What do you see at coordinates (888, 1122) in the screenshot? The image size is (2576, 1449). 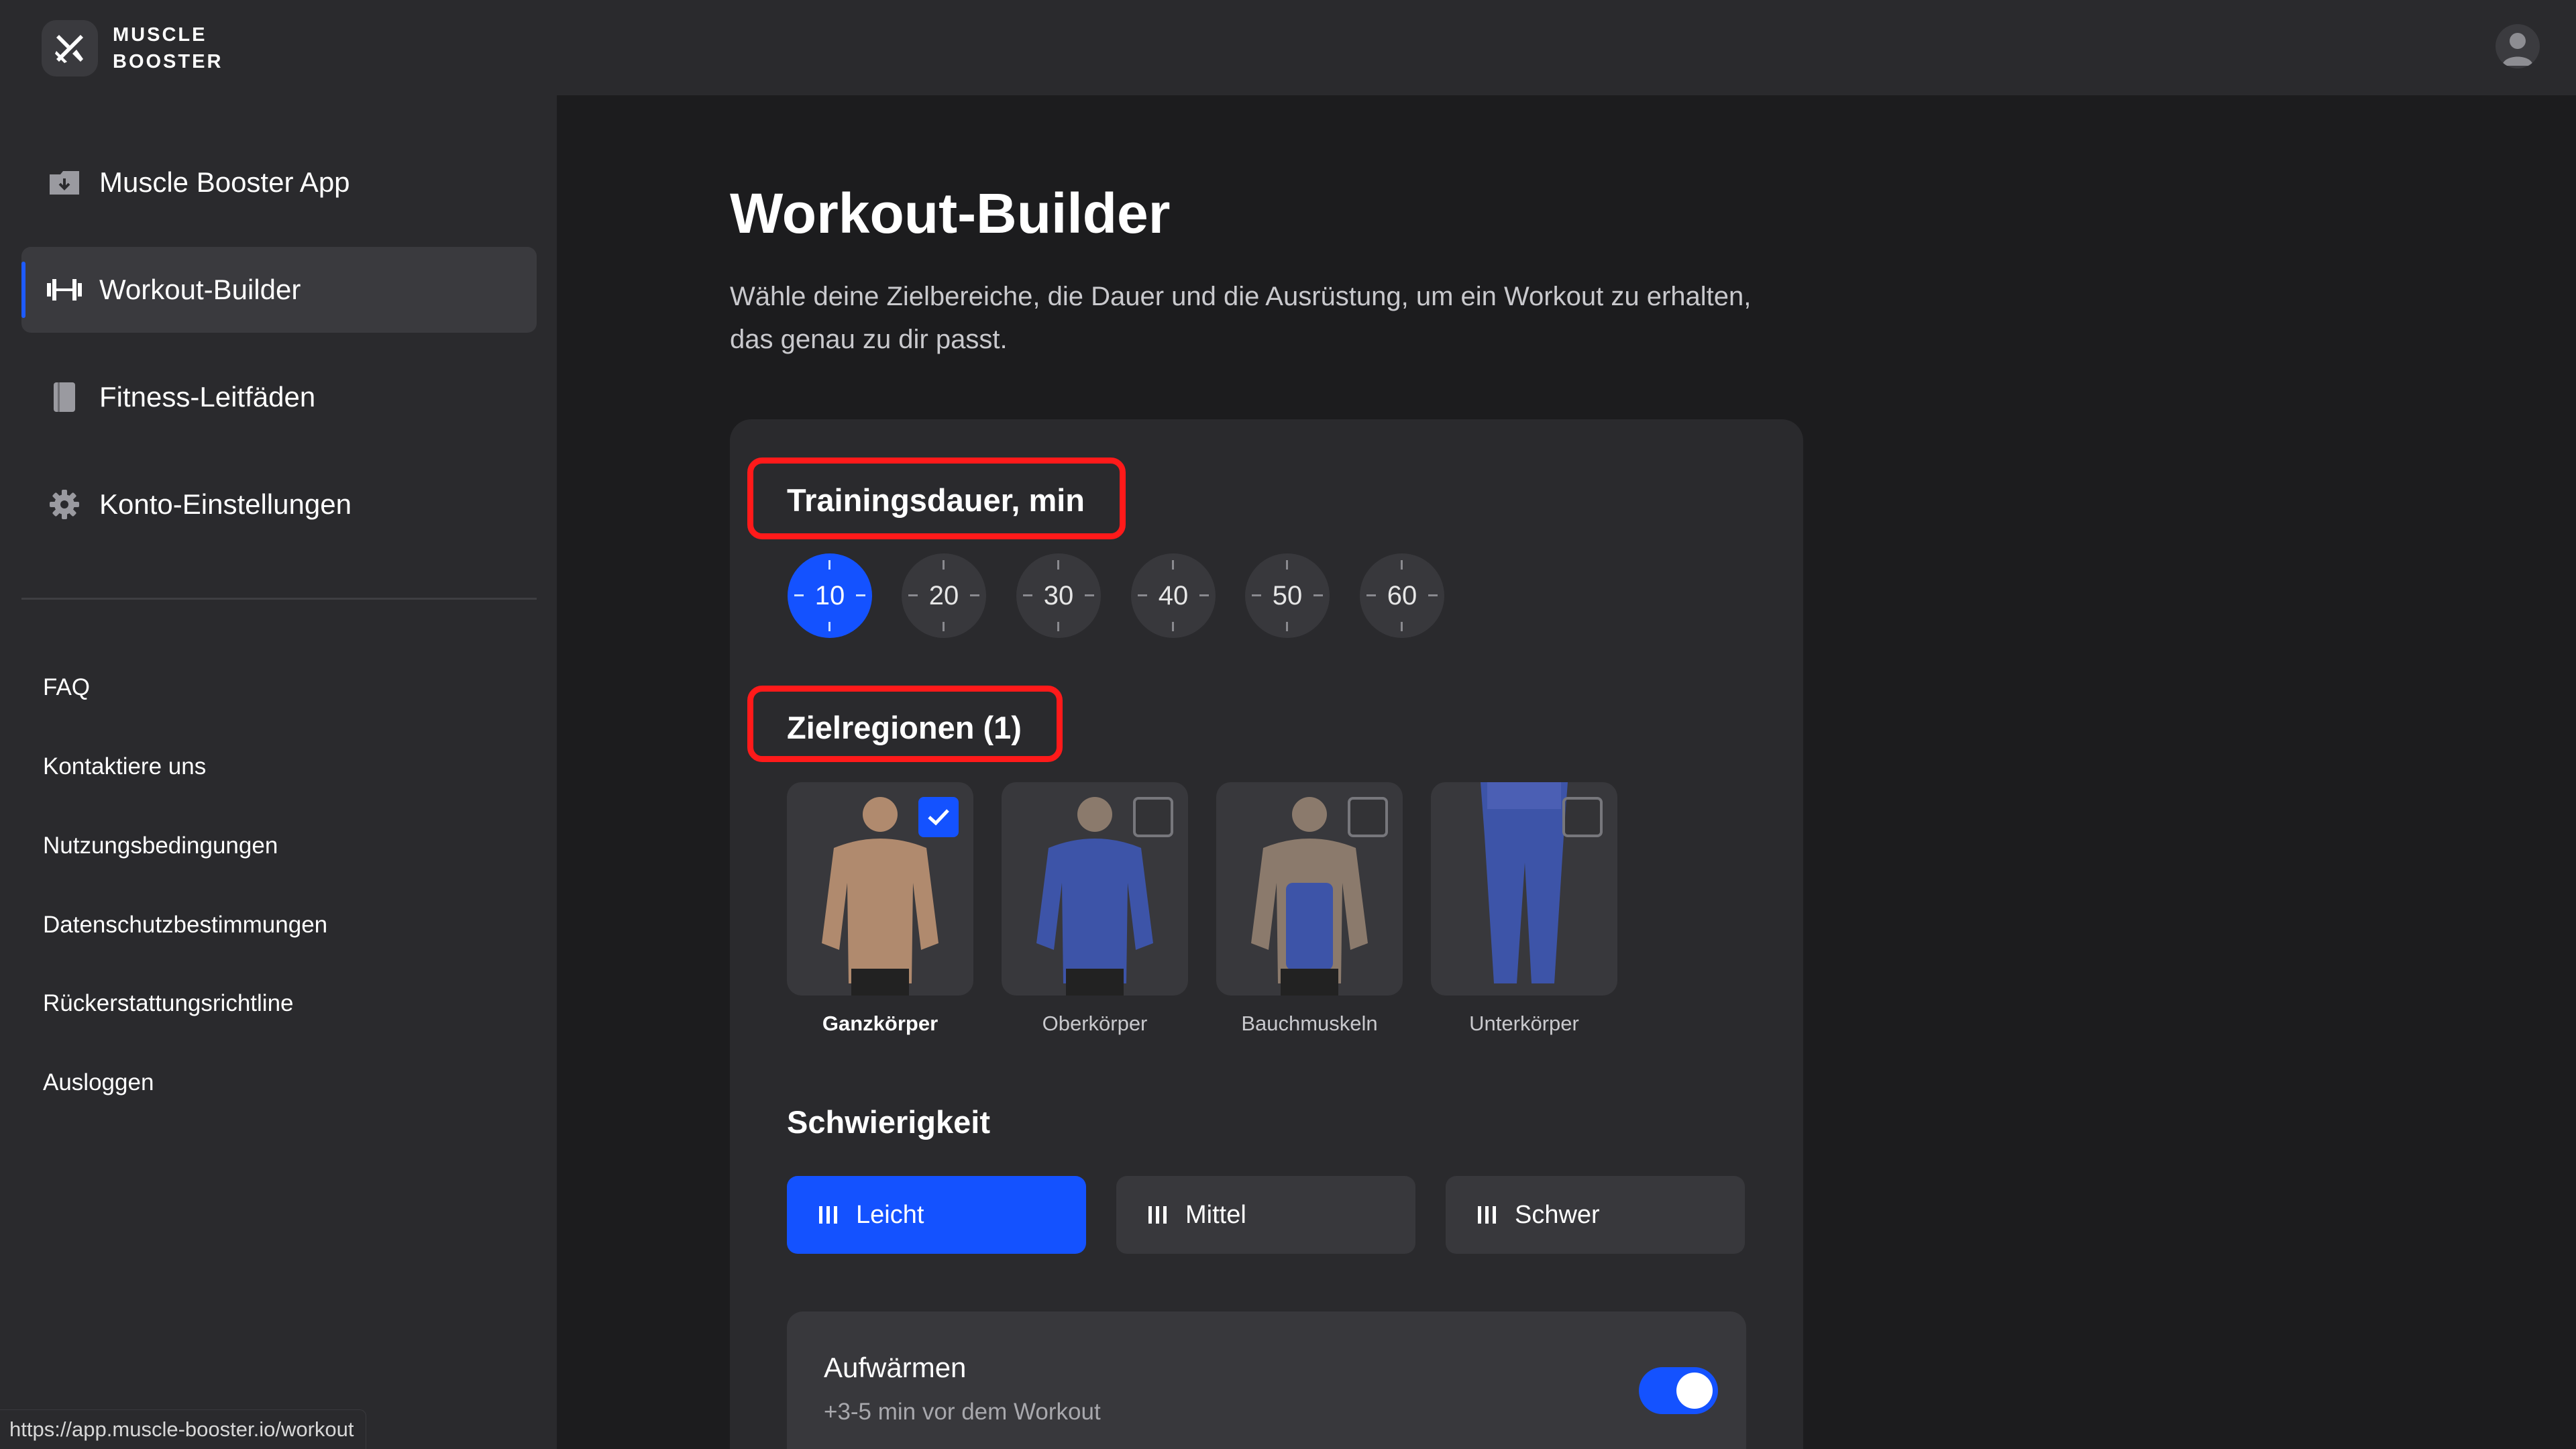 I see `difficulty-title: Schwierigkeit` at bounding box center [888, 1122].